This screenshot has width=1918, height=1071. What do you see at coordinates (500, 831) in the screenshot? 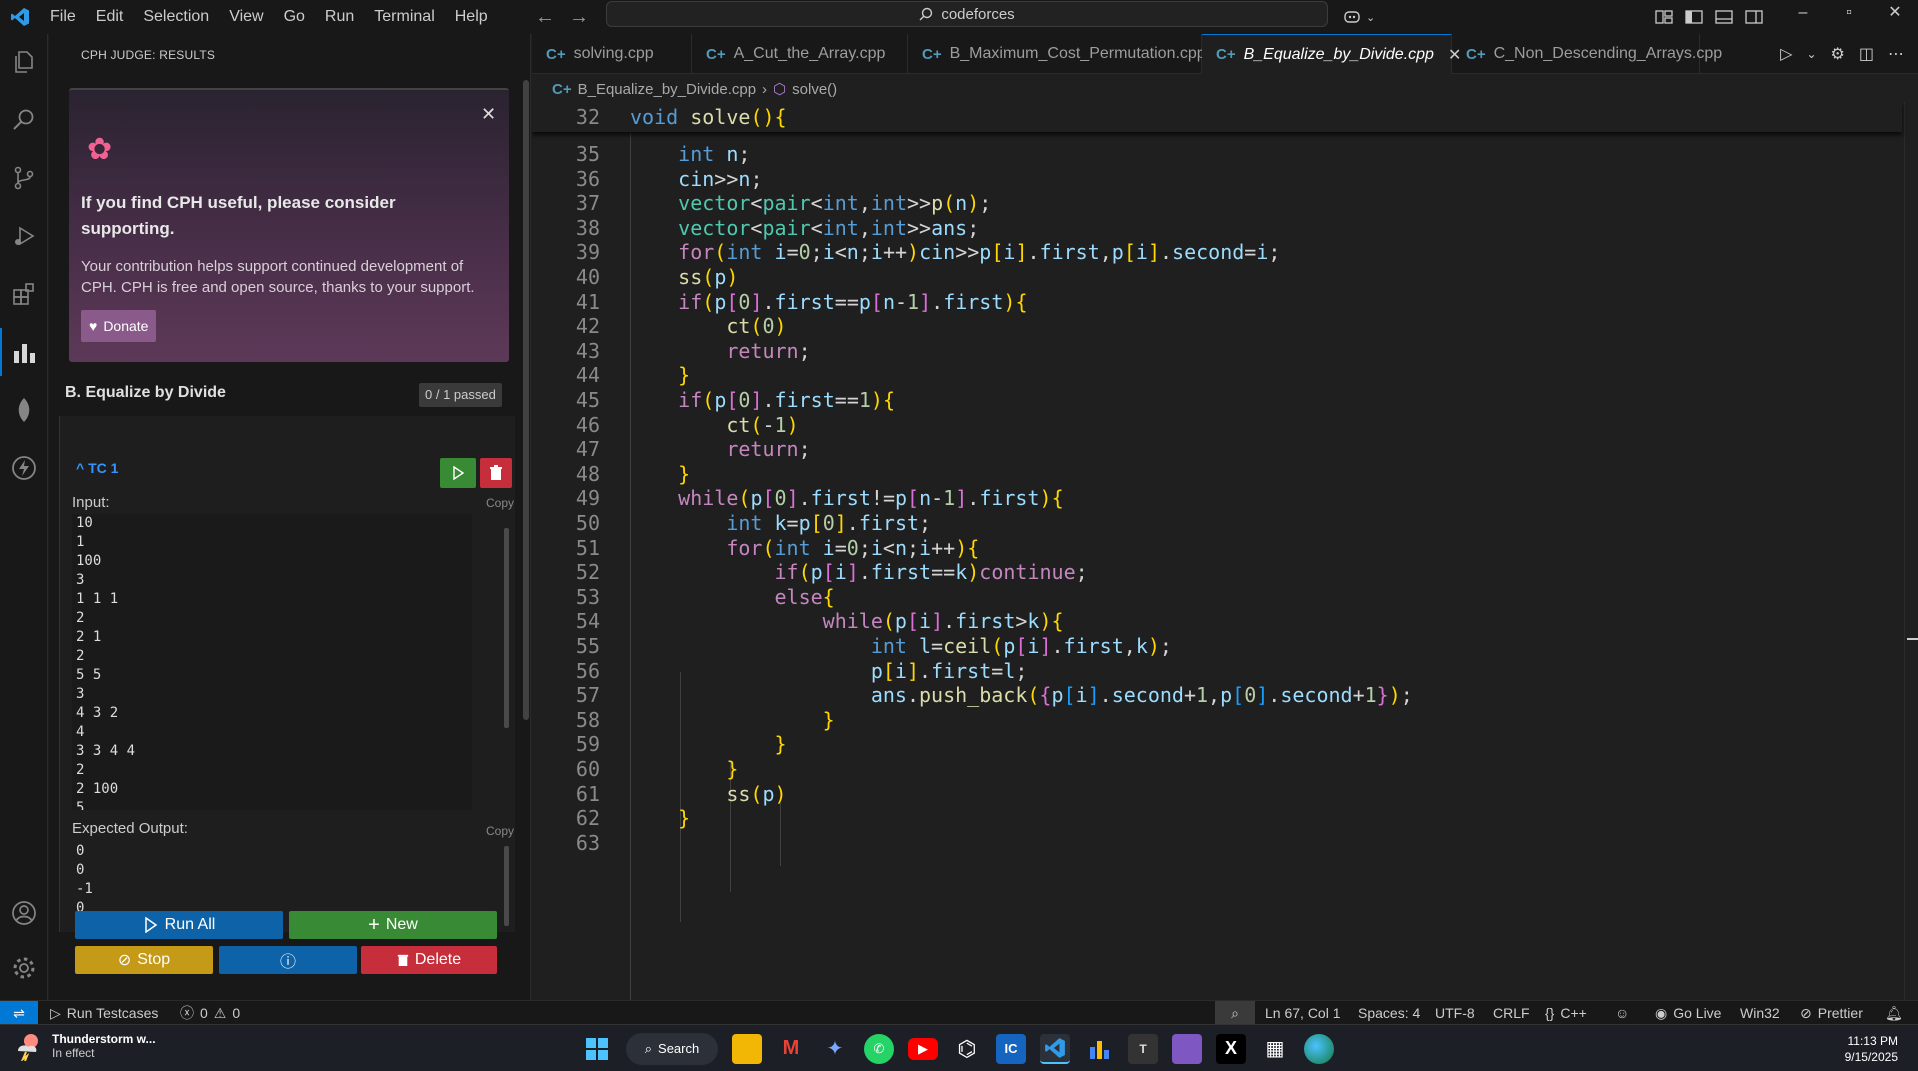
I see `copy-expected-button: Copy` at bounding box center [500, 831].